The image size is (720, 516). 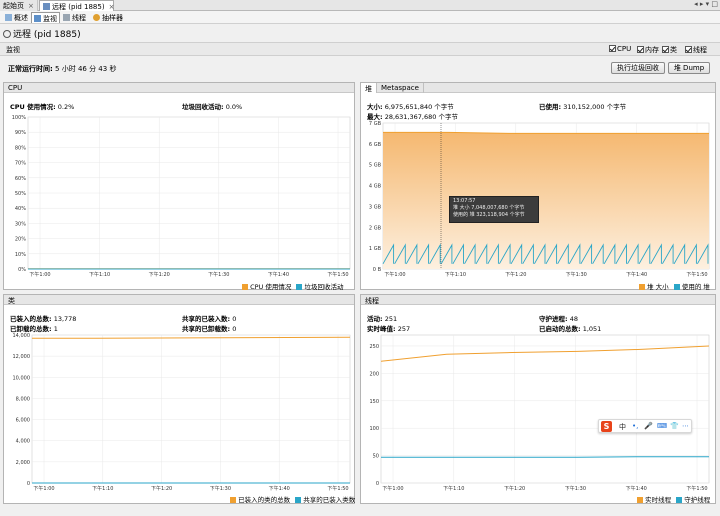 I want to click on tab-overview: 概述, so click(x=16, y=17).